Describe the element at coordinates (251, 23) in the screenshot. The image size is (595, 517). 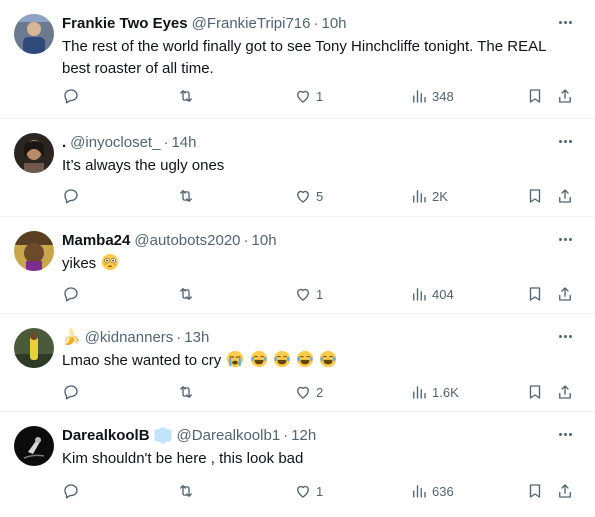
I see `user-handle: @FrankieTripi716` at that location.